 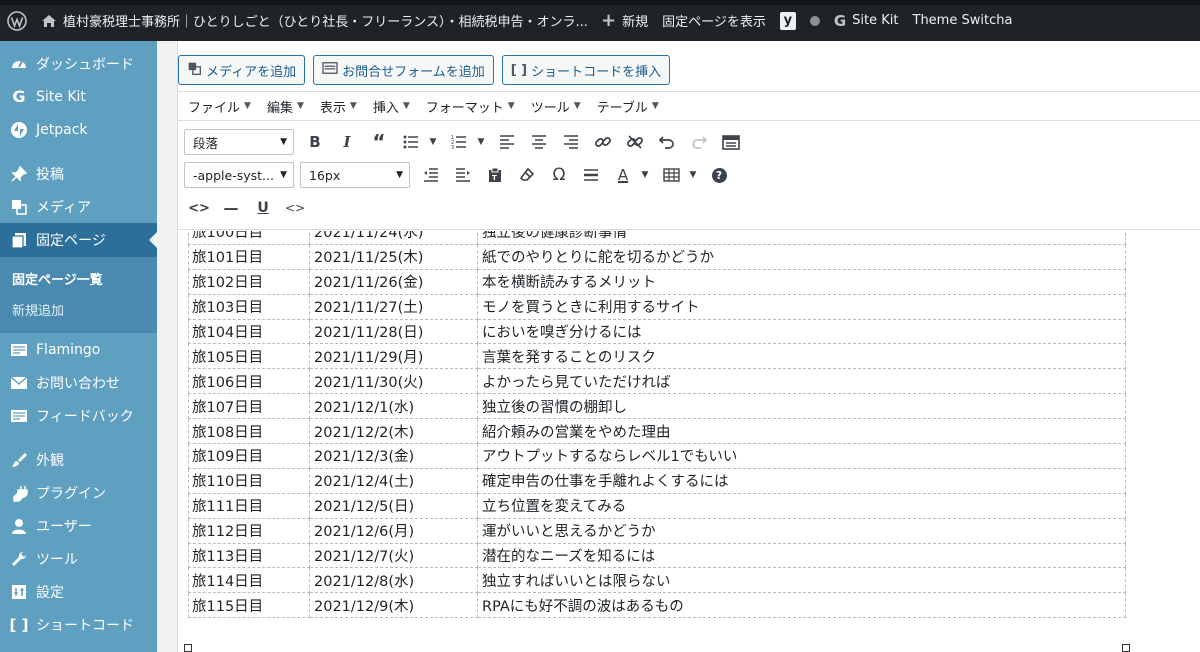 What do you see at coordinates (78, 492) in the screenshot?
I see `sidebar-item-plugins: プラグイン` at bounding box center [78, 492].